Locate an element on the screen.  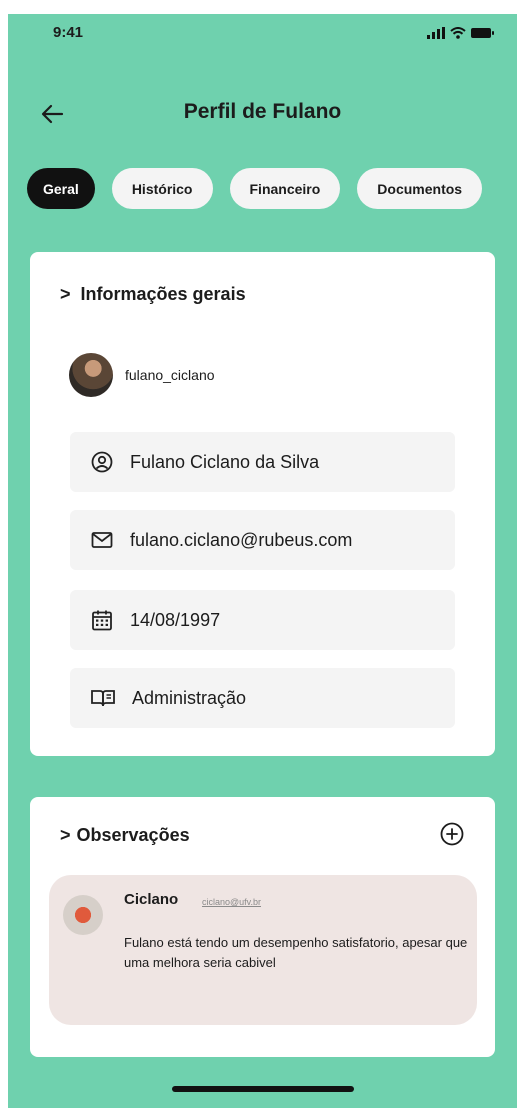
observations-title: Observações is located at coordinates (133, 835).